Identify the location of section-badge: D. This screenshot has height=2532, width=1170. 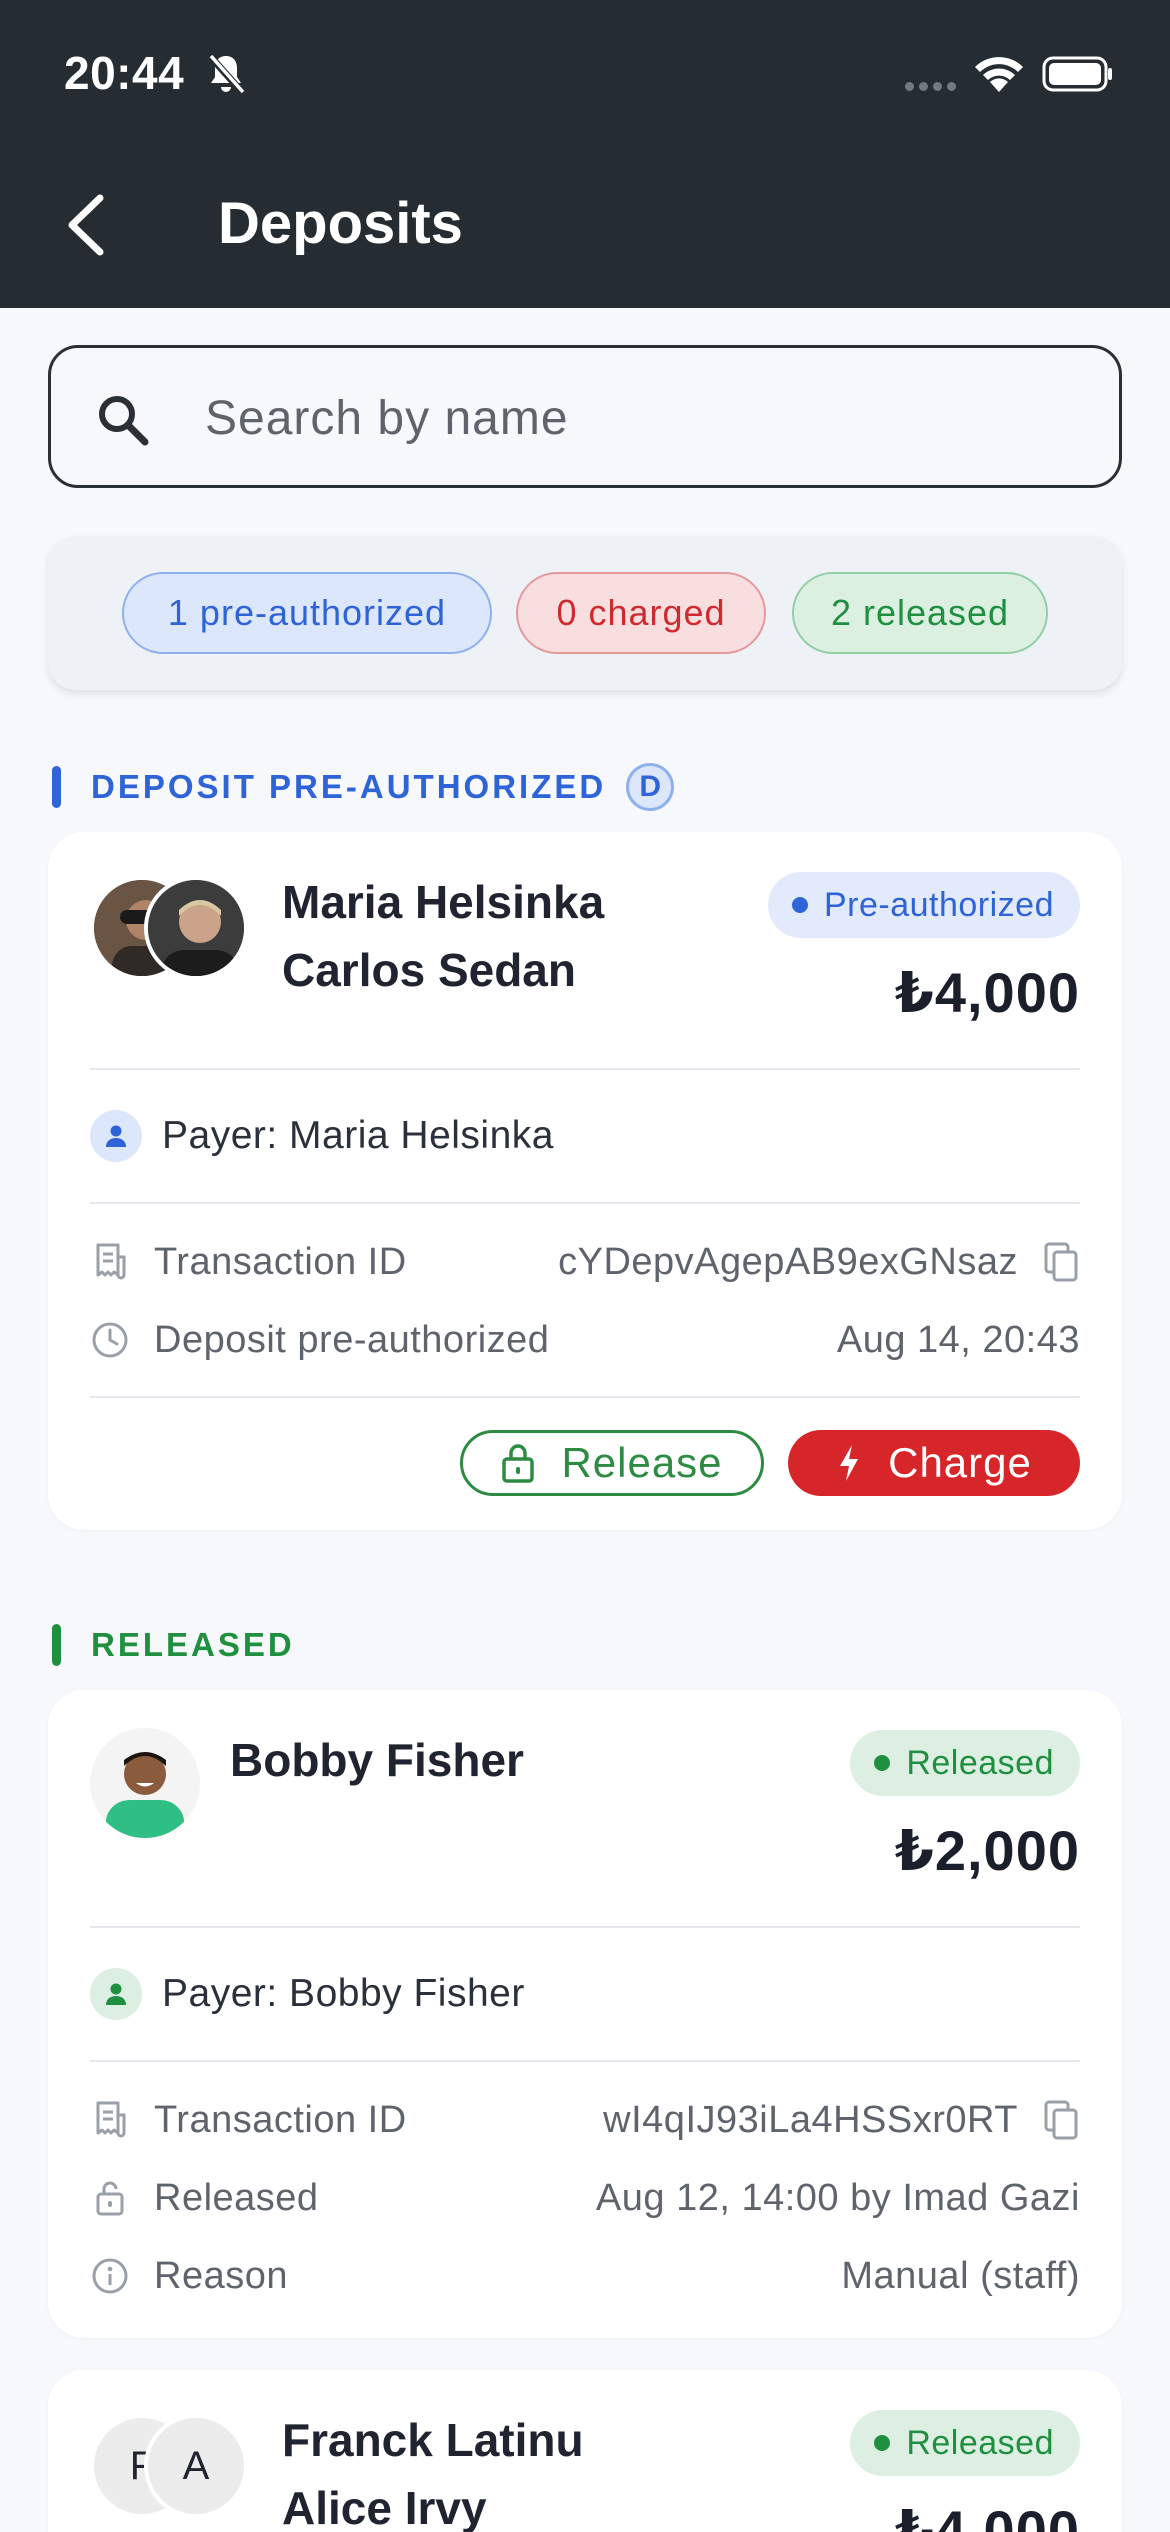
(650, 787).